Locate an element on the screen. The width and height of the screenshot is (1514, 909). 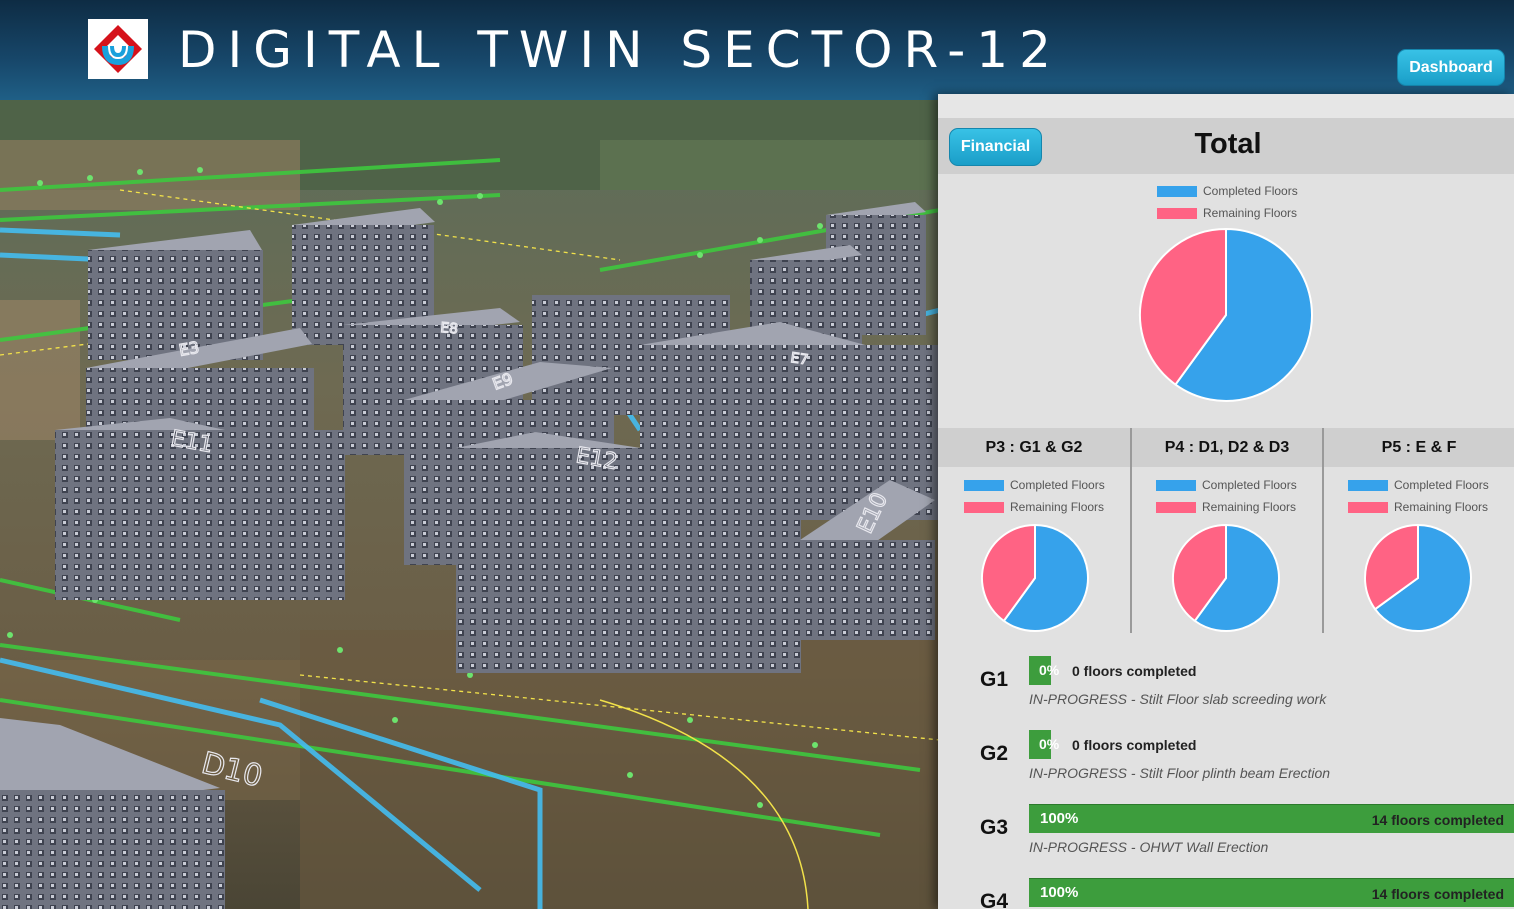
logo-icon is located at coordinates (118, 49).